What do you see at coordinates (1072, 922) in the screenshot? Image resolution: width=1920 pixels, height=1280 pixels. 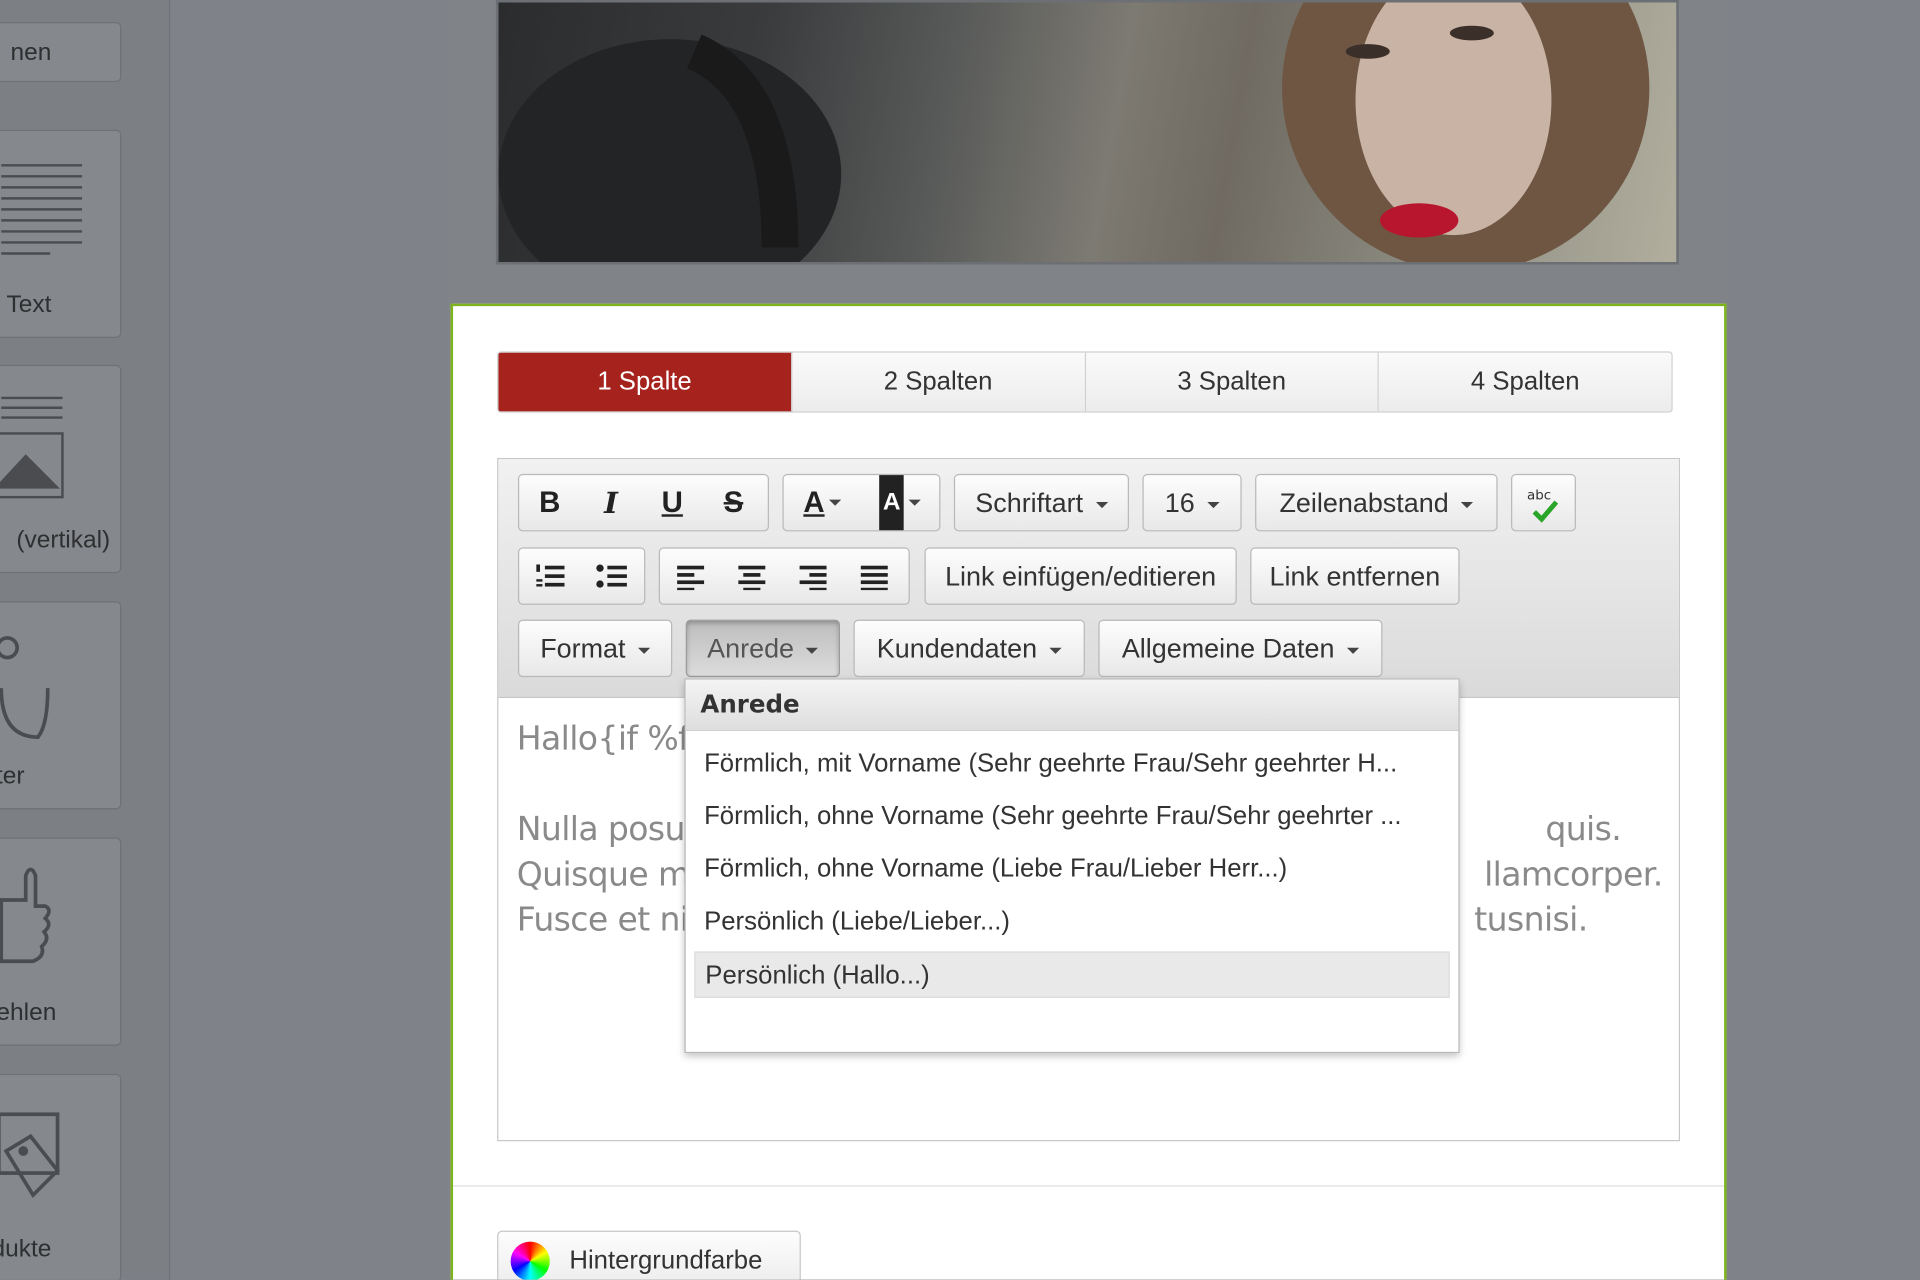 I see `menu-item-personal-liebe: Persönlich (Liebe/Lieber...)` at bounding box center [1072, 922].